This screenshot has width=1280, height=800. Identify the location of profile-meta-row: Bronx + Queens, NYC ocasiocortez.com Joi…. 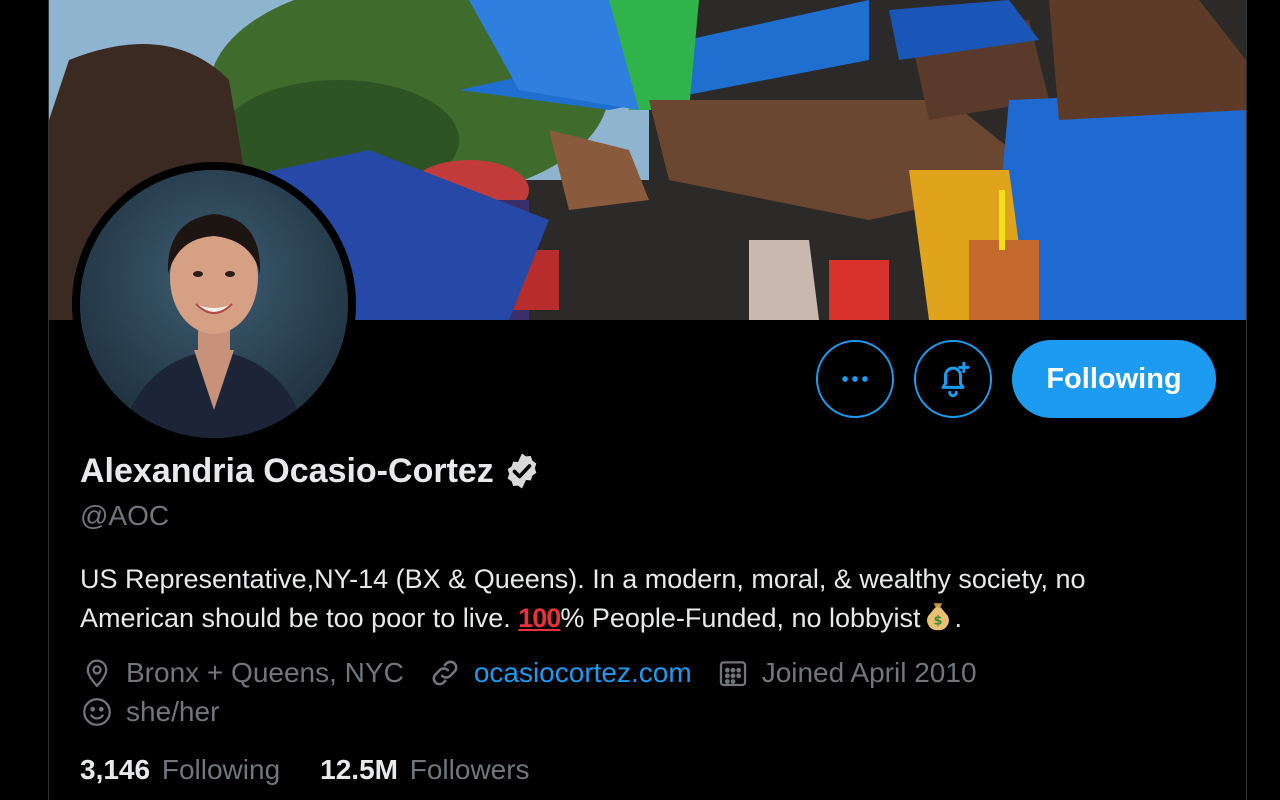
(540, 673).